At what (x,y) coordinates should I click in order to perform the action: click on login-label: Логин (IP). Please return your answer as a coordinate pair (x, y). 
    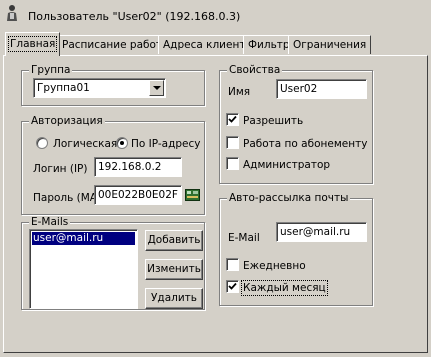
    Looking at the image, I should click on (60, 169).